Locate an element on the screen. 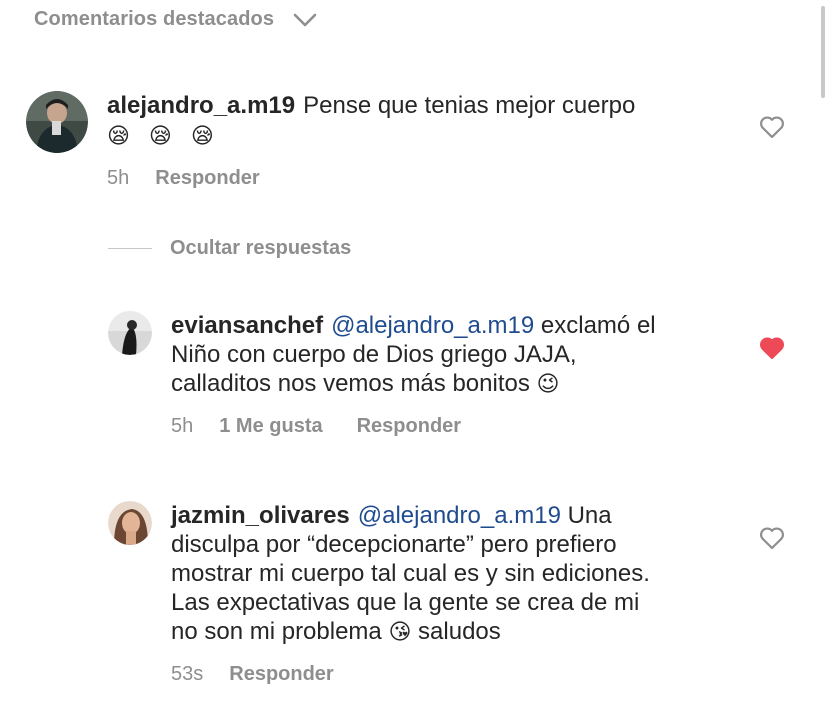 The width and height of the screenshot is (828, 717). winking-face-emoji: 😉 is located at coordinates (548, 384).